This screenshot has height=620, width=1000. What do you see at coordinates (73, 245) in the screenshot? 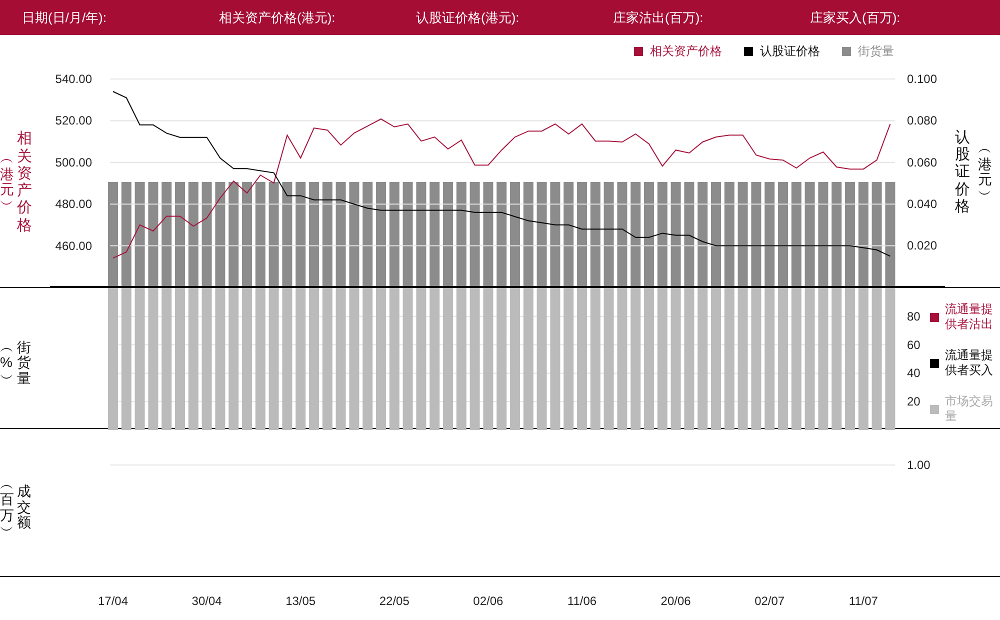
I see `tick-label: 460.00` at bounding box center [73, 245].